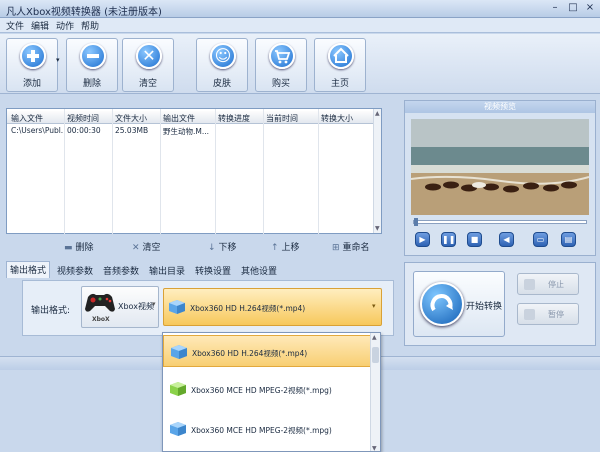 Image resolution: width=600 pixels, height=452 pixels. I want to click on delete-button: 删除, so click(92, 65).